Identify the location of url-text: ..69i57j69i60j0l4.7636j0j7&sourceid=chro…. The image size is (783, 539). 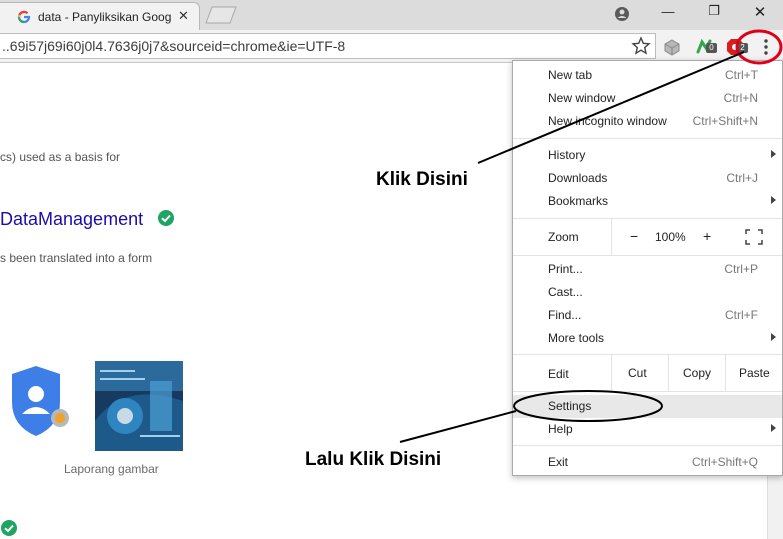
(174, 46).